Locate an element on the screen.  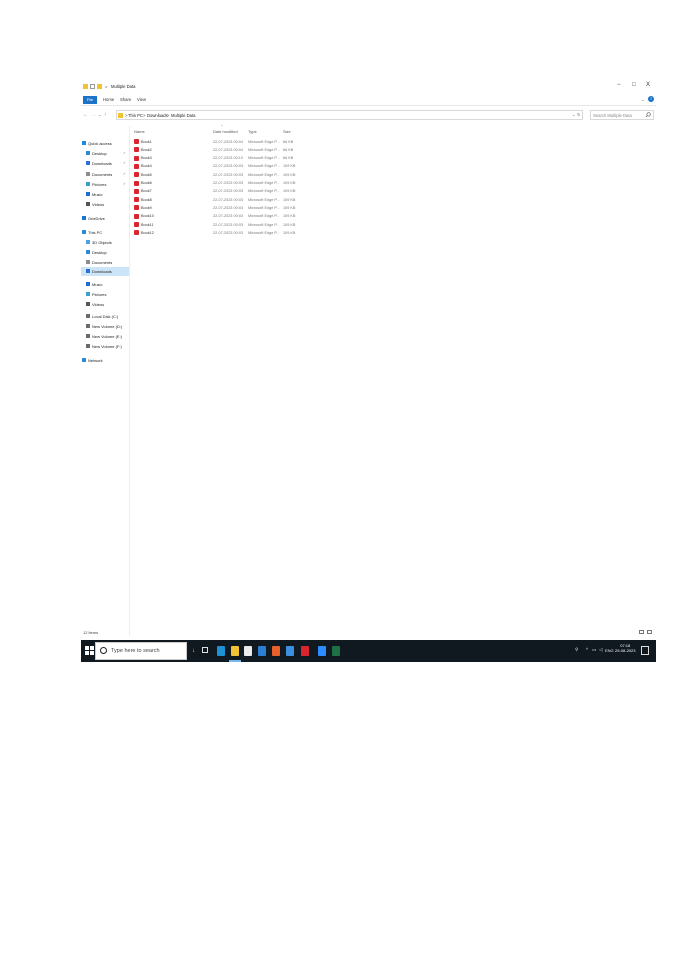
excel-icon is located at coordinates (336, 651).